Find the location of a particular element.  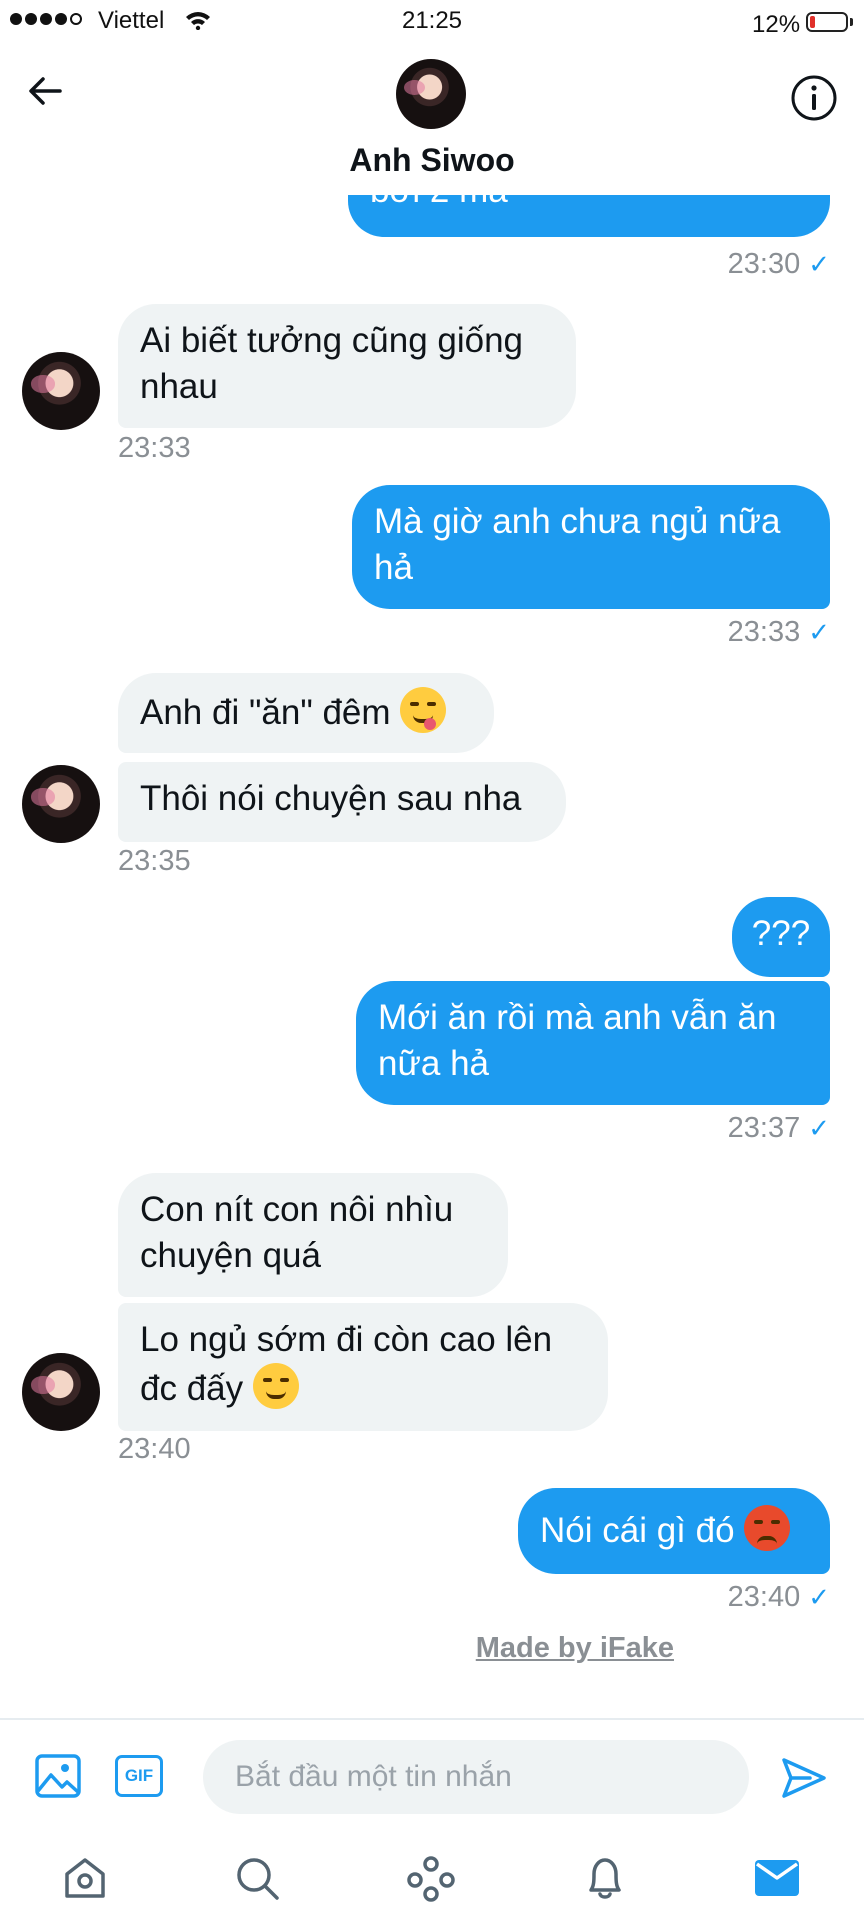

message-timestamp: 23:33 is located at coordinates (154, 448).